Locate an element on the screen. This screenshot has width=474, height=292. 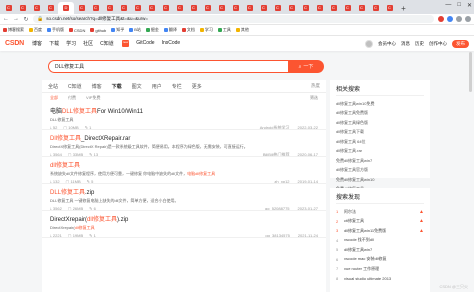
browser-tab: D is located at coordinates (66, 8).